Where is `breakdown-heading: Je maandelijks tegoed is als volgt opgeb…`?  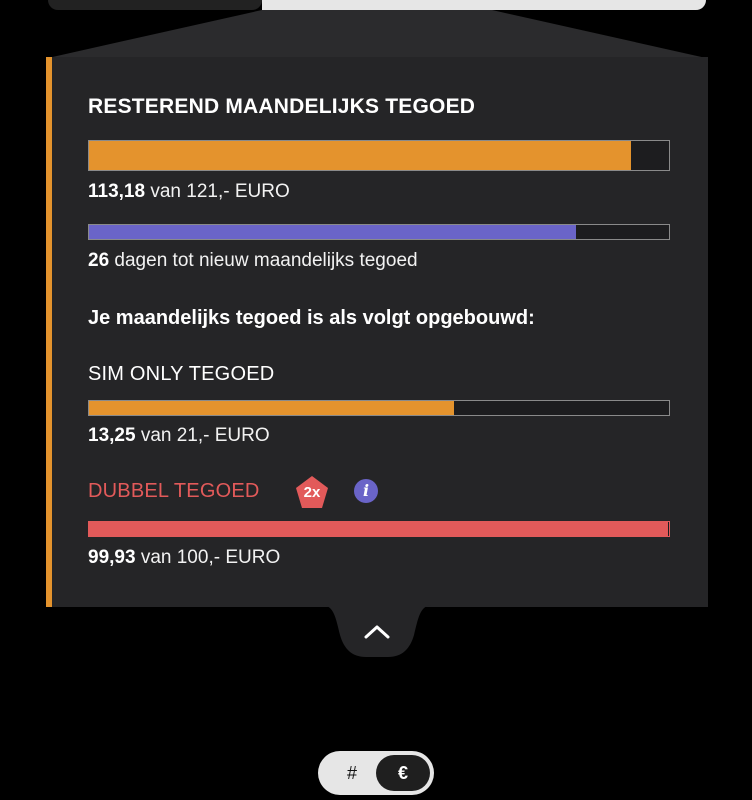 breakdown-heading: Je maandelijks tegoed is als volgt opgeb… is located at coordinates (311, 318).